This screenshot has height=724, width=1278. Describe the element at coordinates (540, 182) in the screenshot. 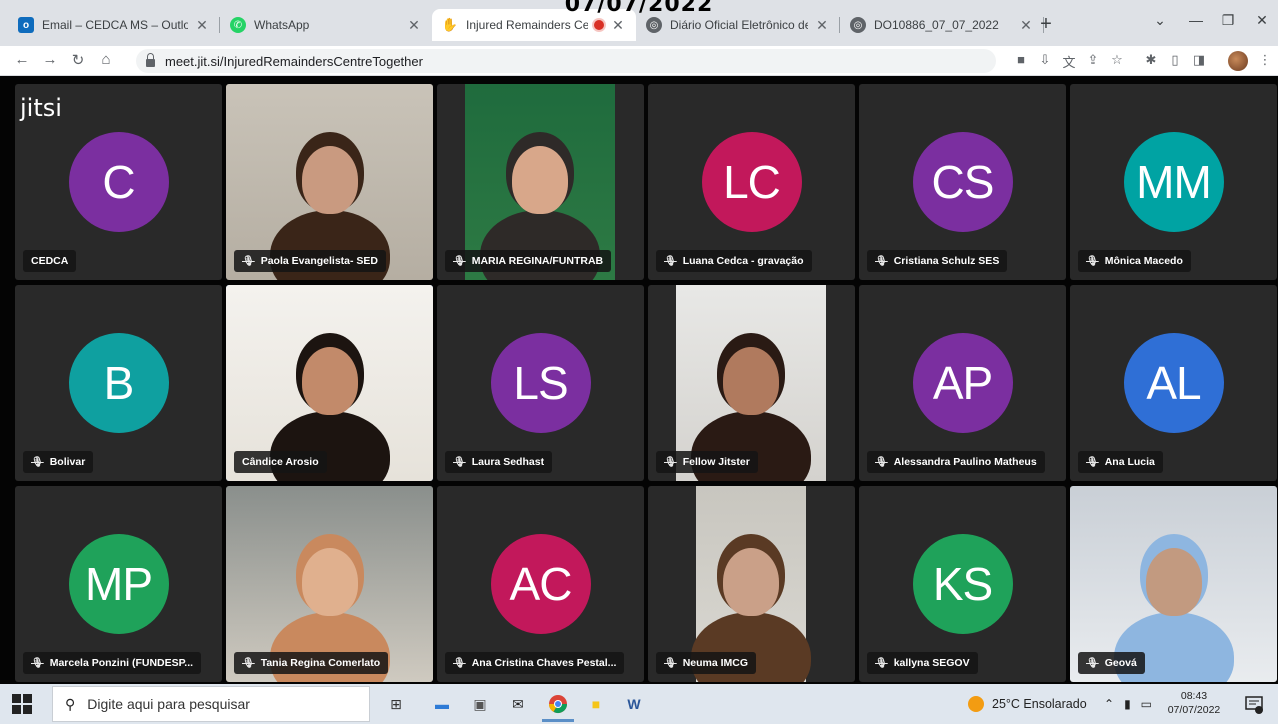

I see `participant-tile: 🎙 MARIA REGINA/FUNTRAB` at that location.